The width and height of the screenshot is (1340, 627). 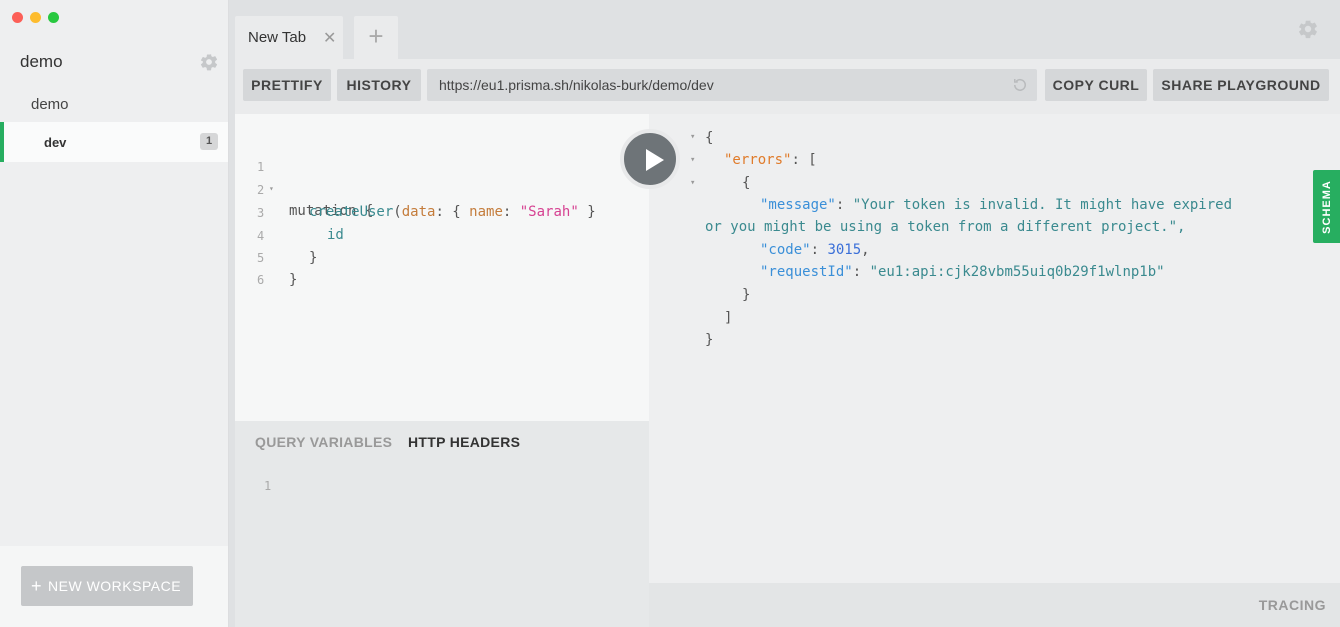 I want to click on project-title: demo, so click(x=50, y=104).